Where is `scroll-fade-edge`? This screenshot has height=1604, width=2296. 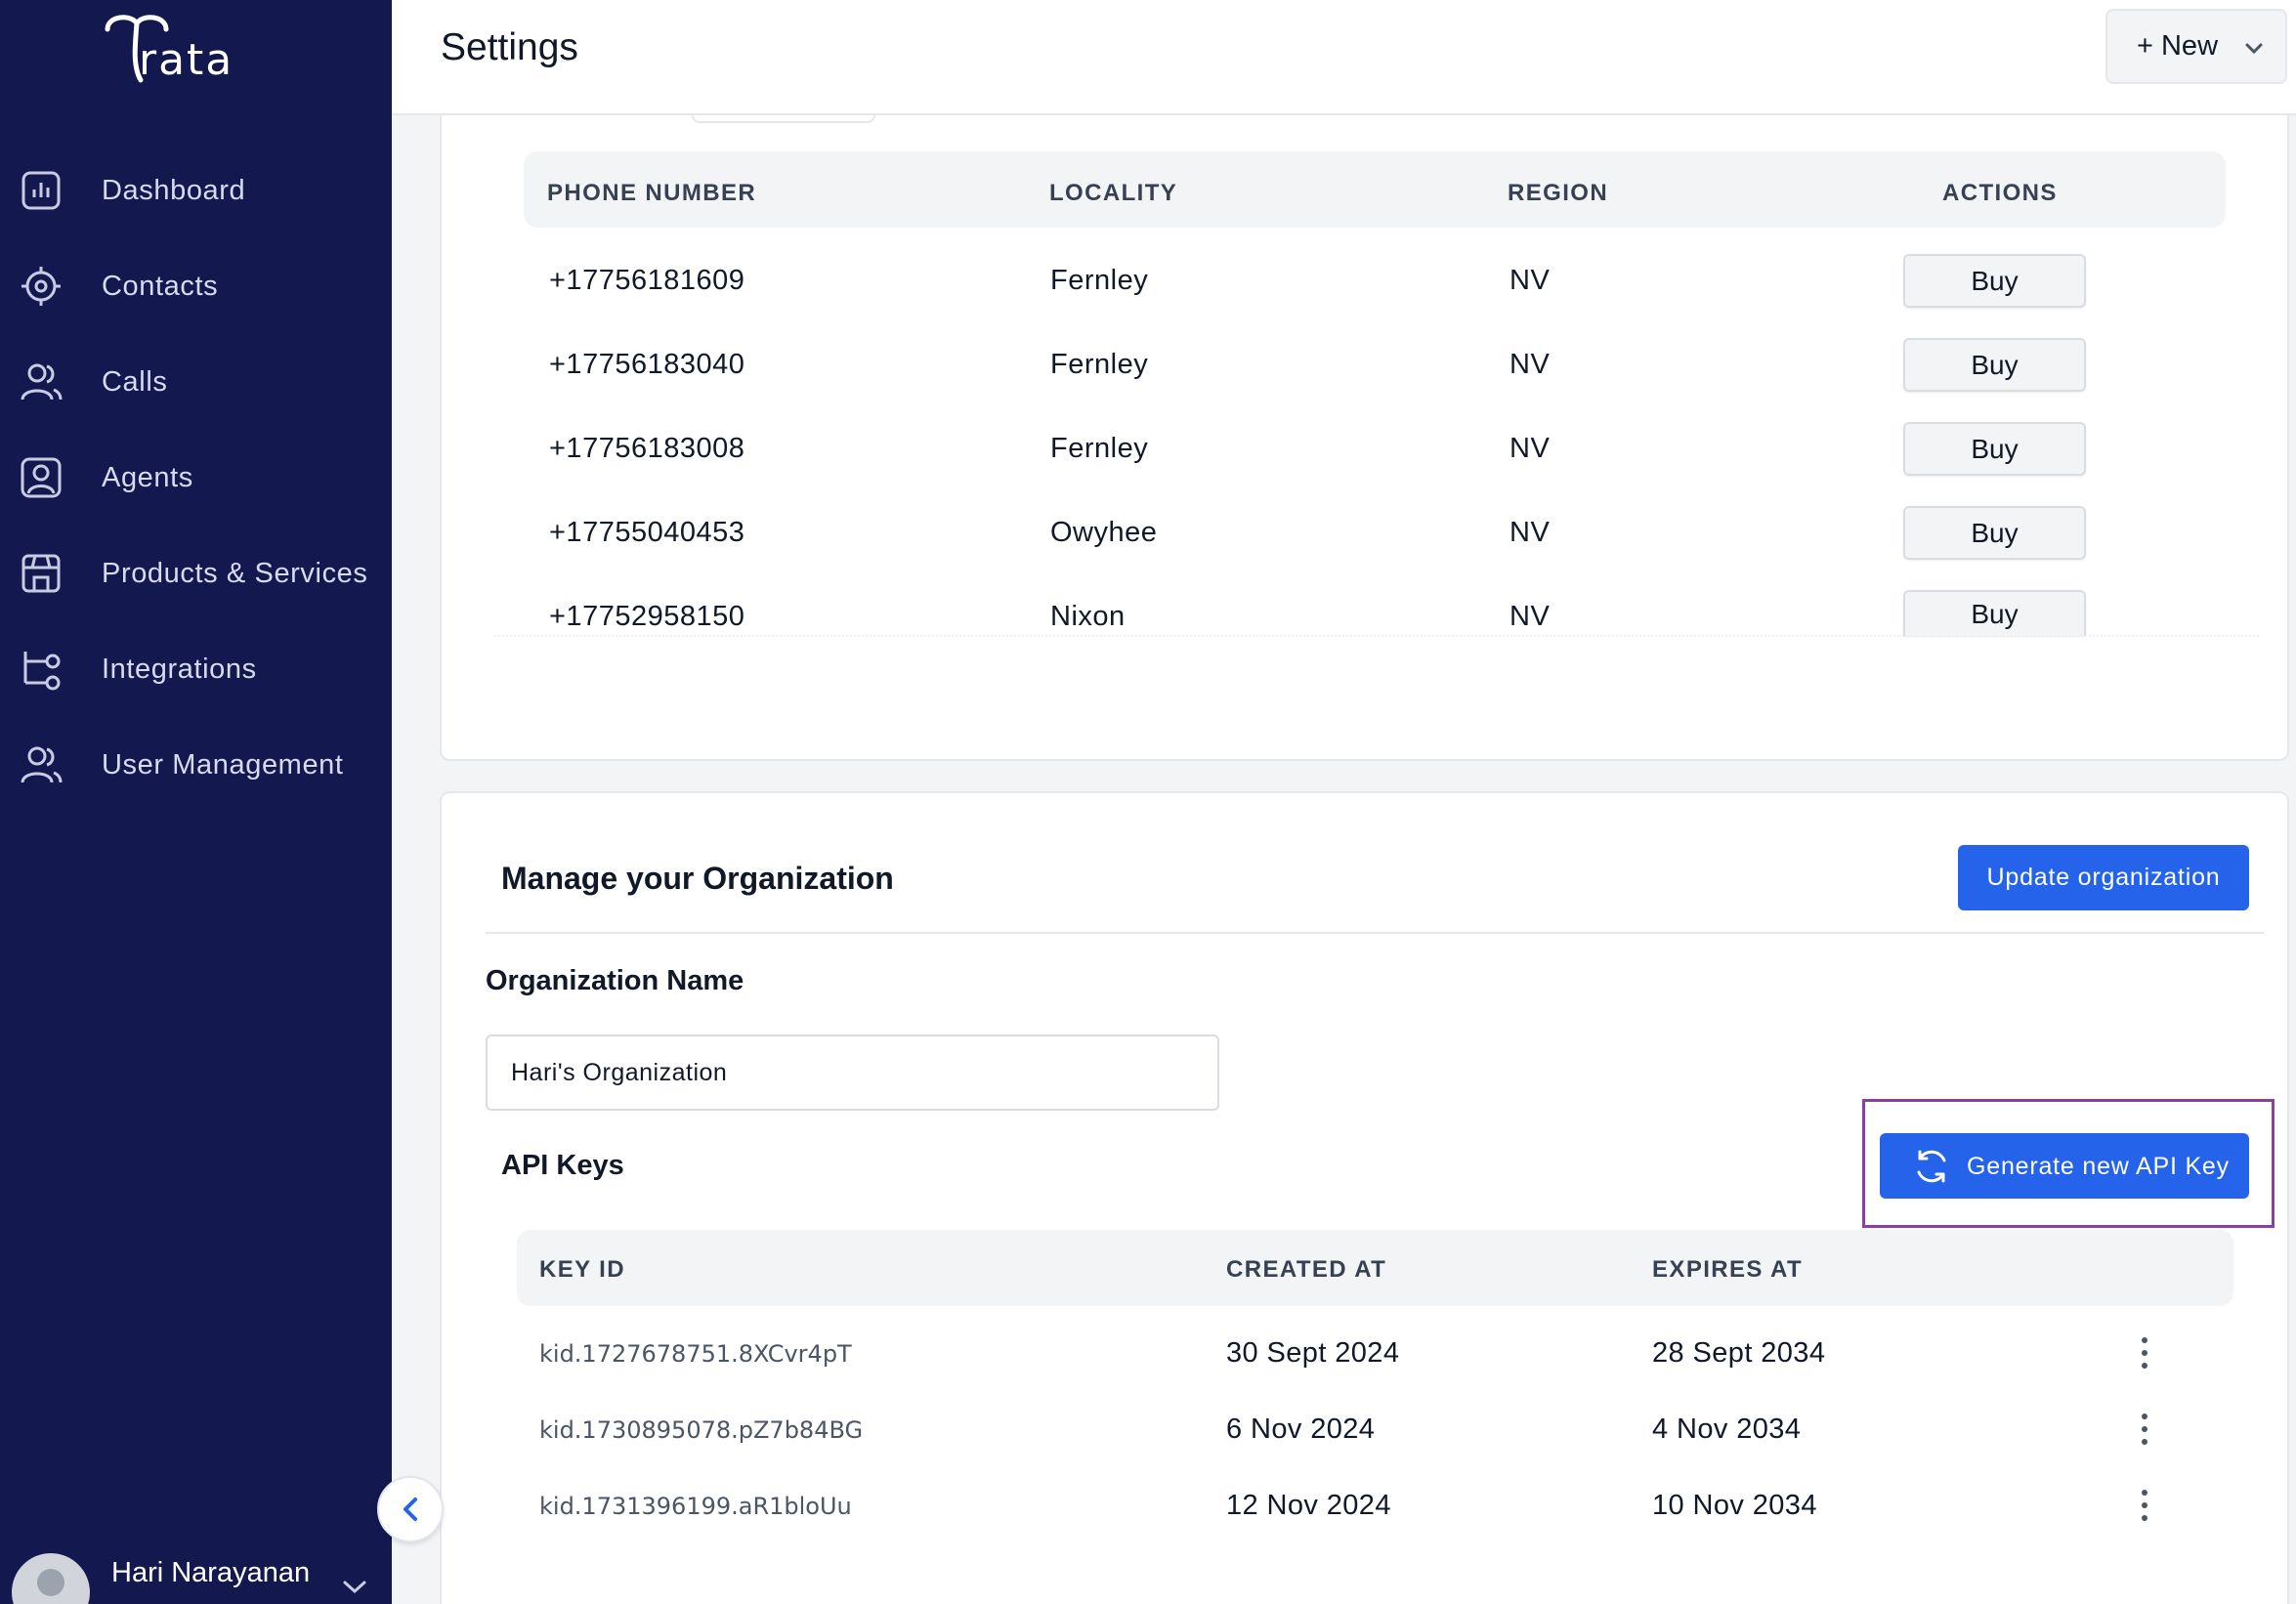 scroll-fade-edge is located at coordinates (1377, 636).